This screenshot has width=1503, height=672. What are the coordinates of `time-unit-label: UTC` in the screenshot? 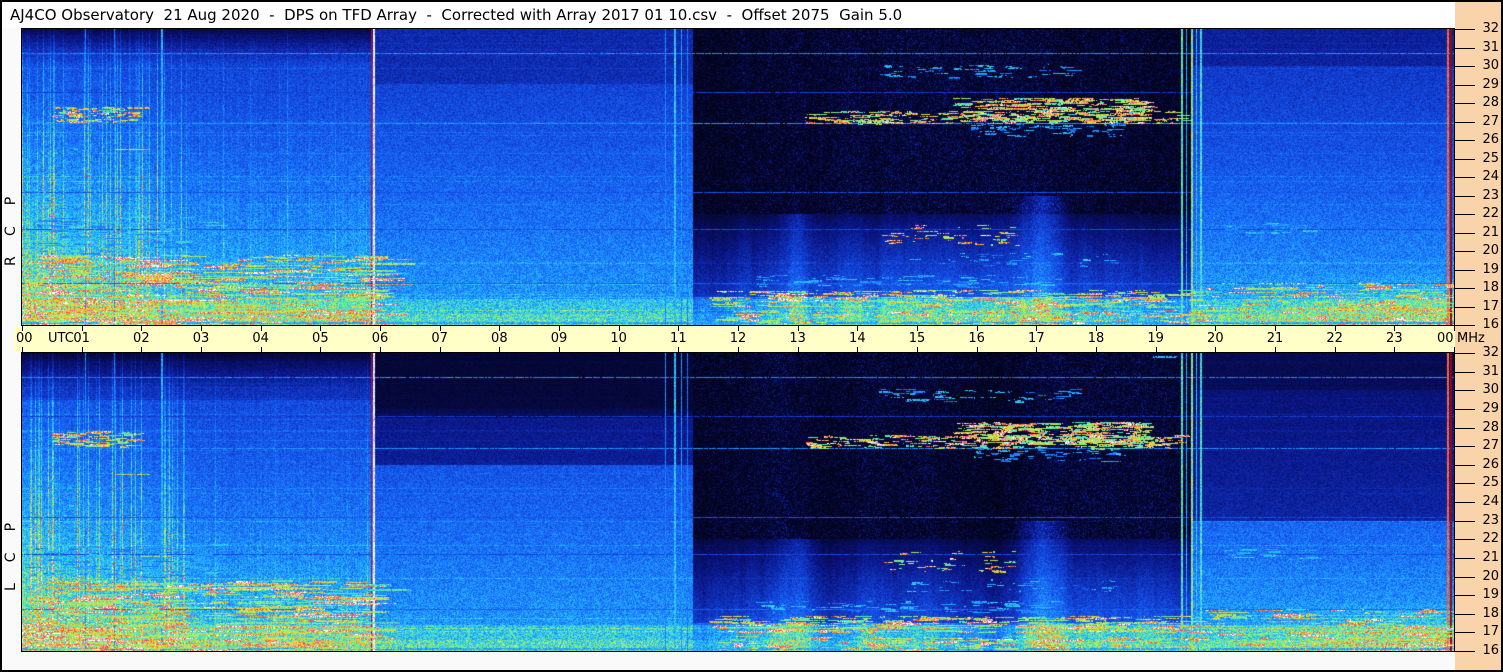 It's located at (61, 338).